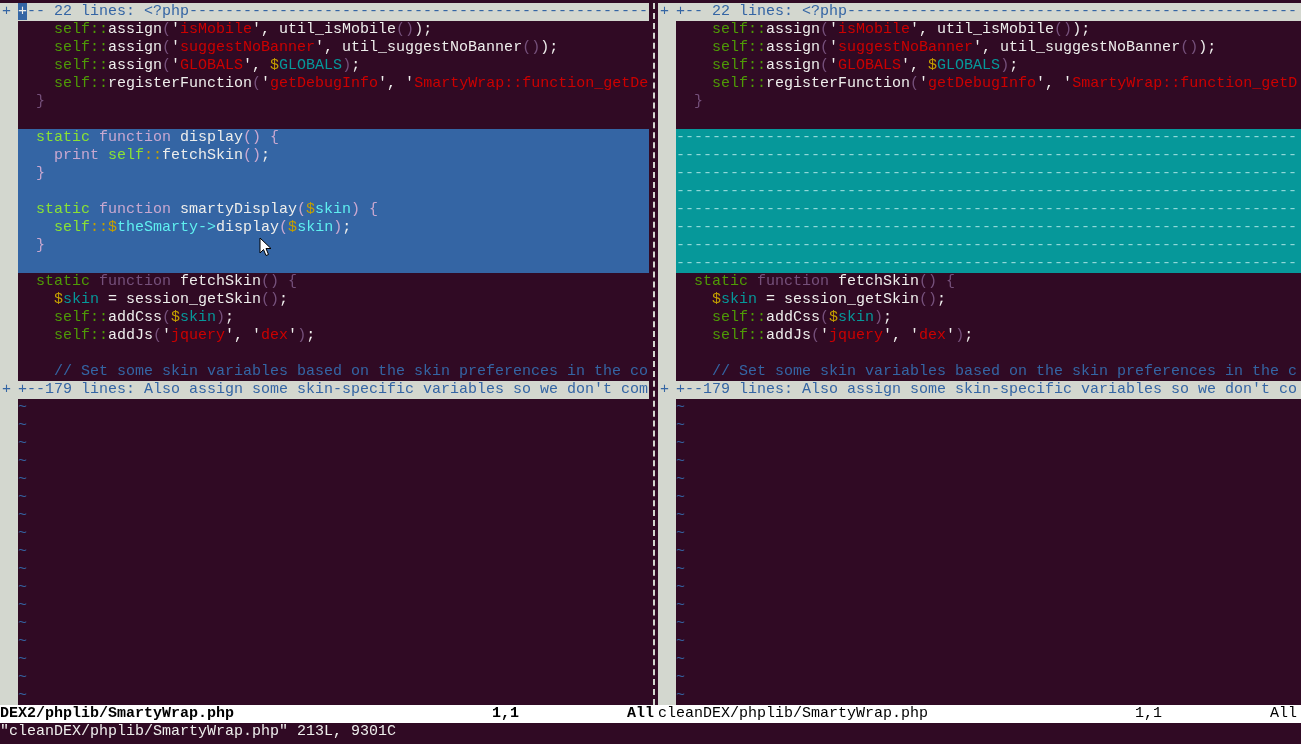 The height and width of the screenshot is (744, 1301). I want to click on file-name: cleanDEX/phplib/SmartyWrap.php, so click(794, 714).